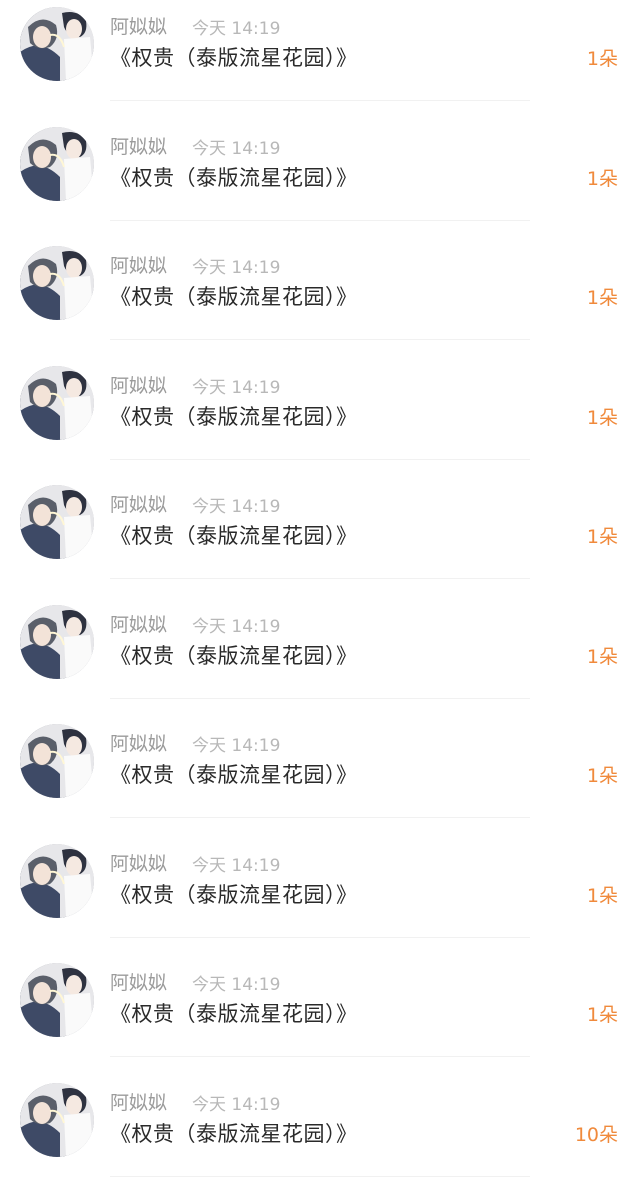  What do you see at coordinates (320, 1117) in the screenshot?
I see `list-item: 阿姒姒 今天 14:19 《权贵（泰版流星花园）》 10朵` at bounding box center [320, 1117].